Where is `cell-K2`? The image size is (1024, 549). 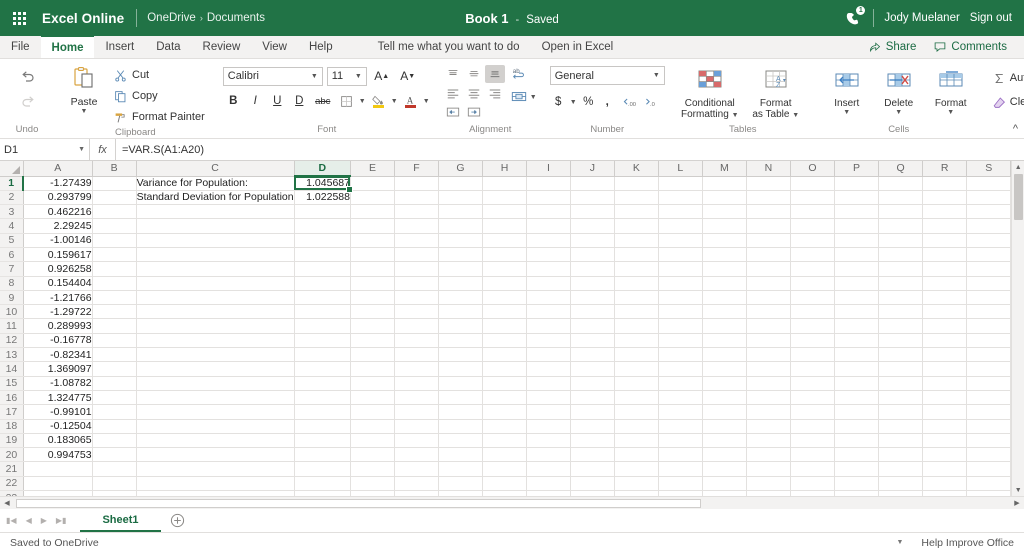 cell-K2 is located at coordinates (636, 198).